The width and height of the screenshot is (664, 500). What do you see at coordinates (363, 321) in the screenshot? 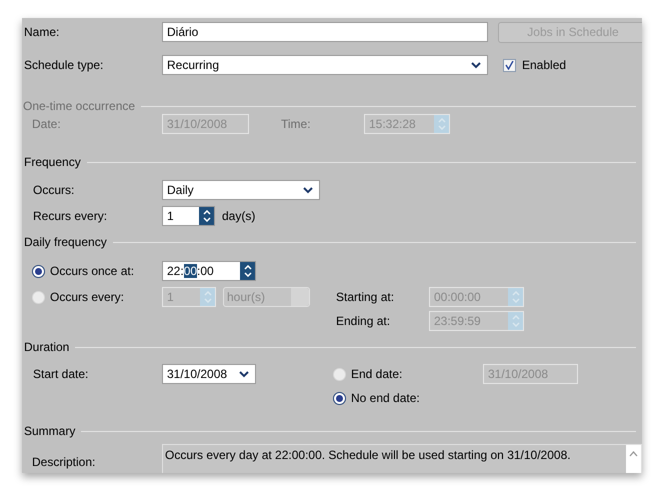
I see `field-label: Ending at:` at bounding box center [363, 321].